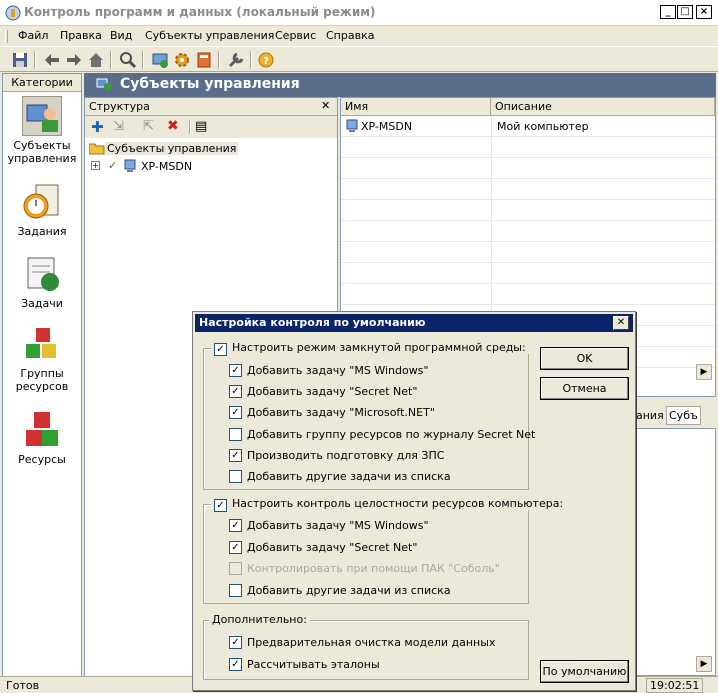 The image size is (718, 693). I want to click on calculator-icon, so click(204, 60).